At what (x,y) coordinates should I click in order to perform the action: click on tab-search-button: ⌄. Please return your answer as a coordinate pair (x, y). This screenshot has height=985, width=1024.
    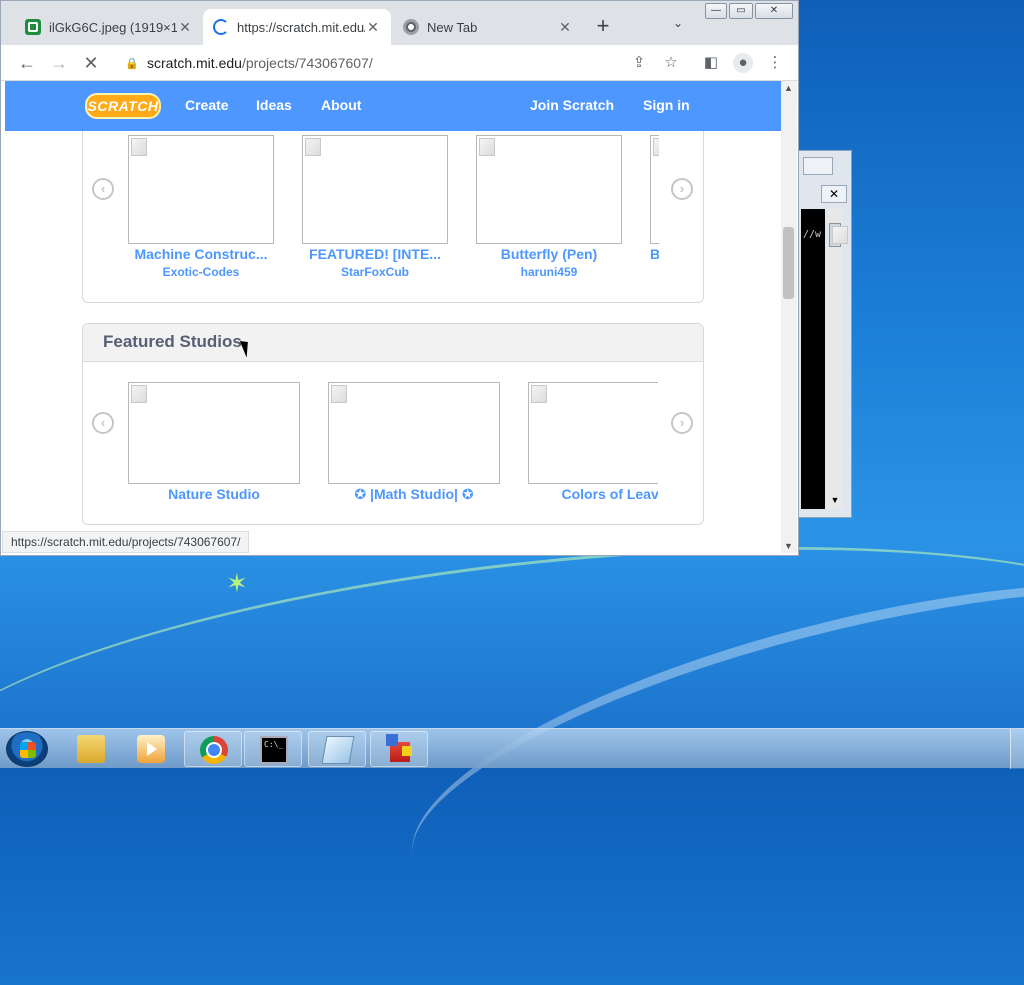
    Looking at the image, I should click on (678, 23).